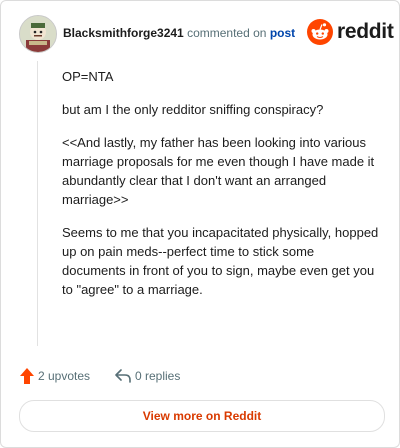 This screenshot has width=400, height=448. What do you see at coordinates (64, 376) in the screenshot?
I see `upvote-count: 2 upvotes` at bounding box center [64, 376].